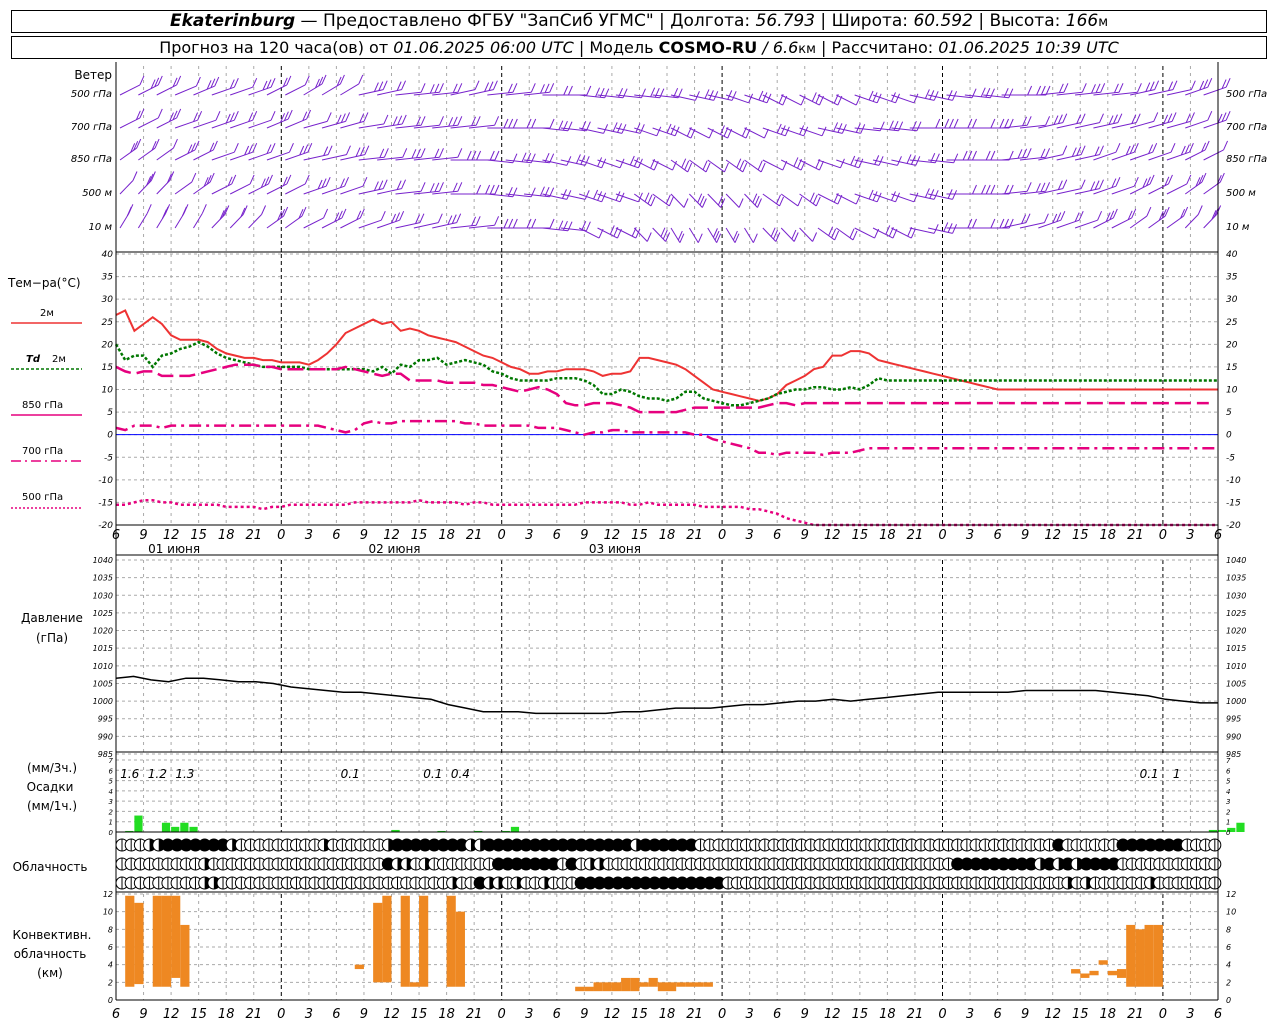 Image resolution: width=1280 pixels, height=1024 pixels. I want to click on y-tick-label-left: 3, so click(111, 802).